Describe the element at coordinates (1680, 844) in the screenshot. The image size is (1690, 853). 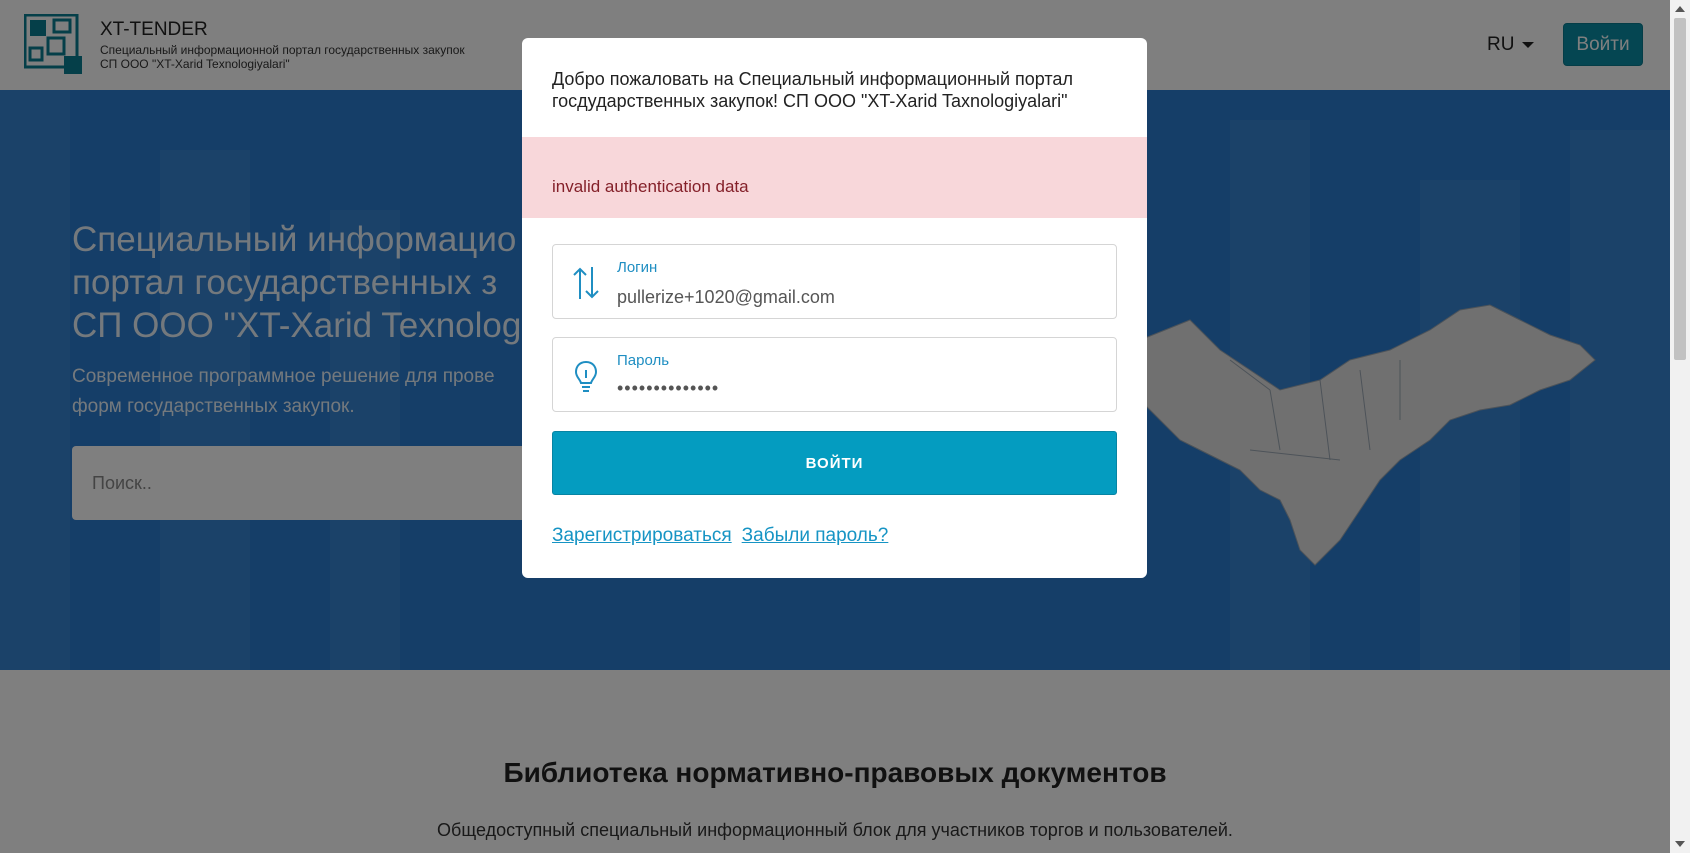
I see `scroll-down-icon` at that location.